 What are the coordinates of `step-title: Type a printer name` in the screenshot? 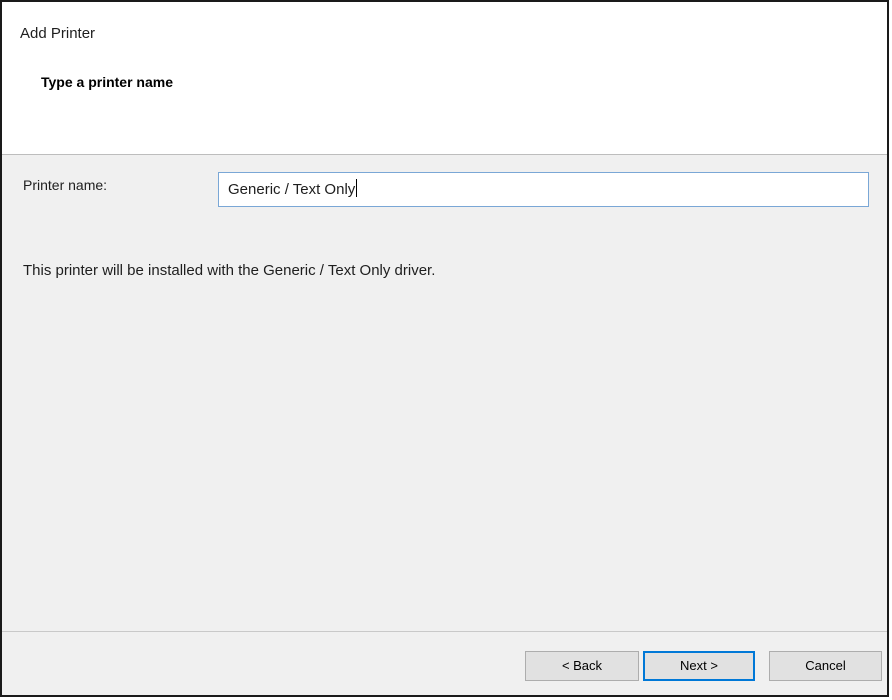 It's located at (107, 82).